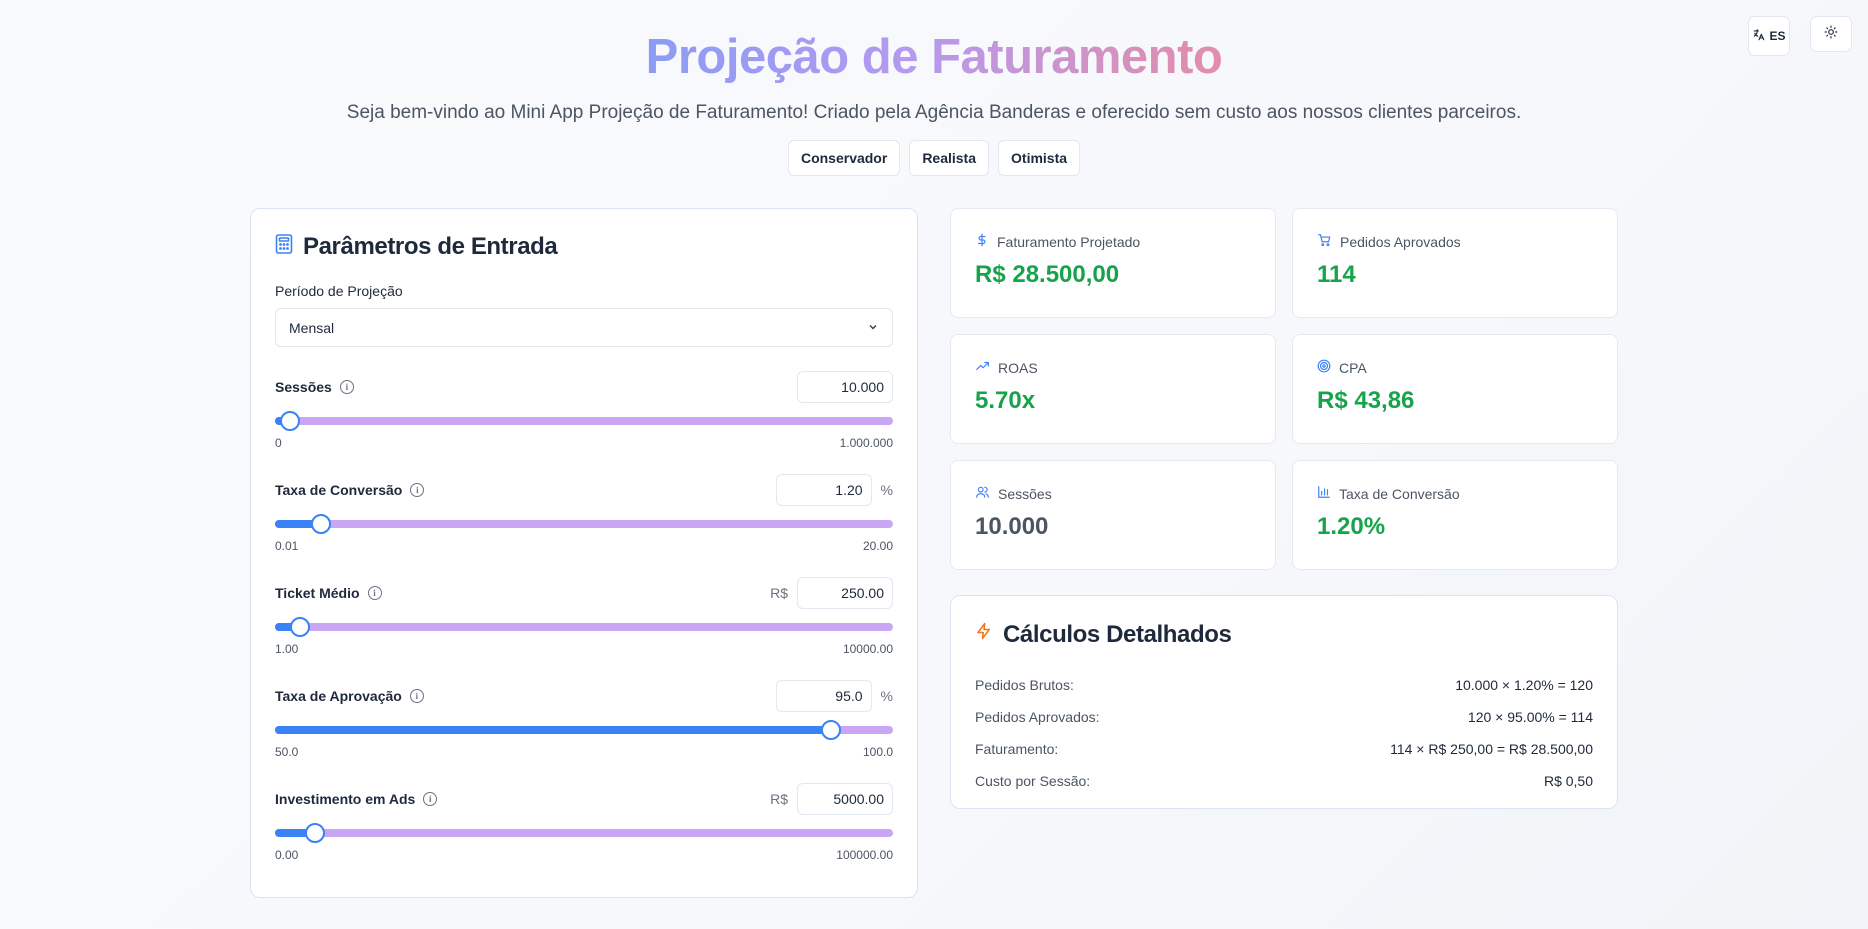 This screenshot has height=929, width=1868. I want to click on language-toggle-button: ES, so click(1769, 36).